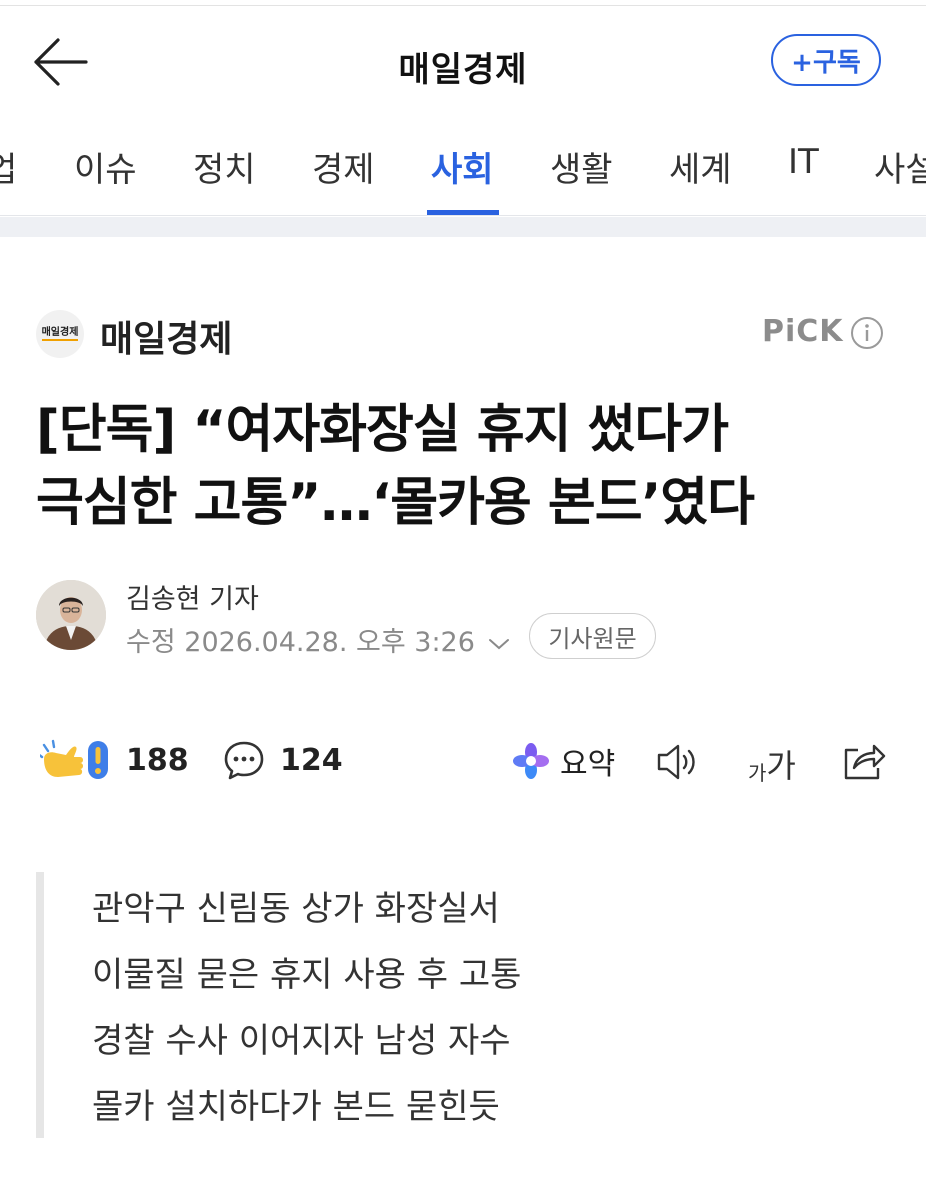  Describe the element at coordinates (471, 467) in the screenshot. I see `article-headline: [단독] “여자화장실 휴지 썼다가 극심한 고통”…‘몰카용 본드’였다` at that location.